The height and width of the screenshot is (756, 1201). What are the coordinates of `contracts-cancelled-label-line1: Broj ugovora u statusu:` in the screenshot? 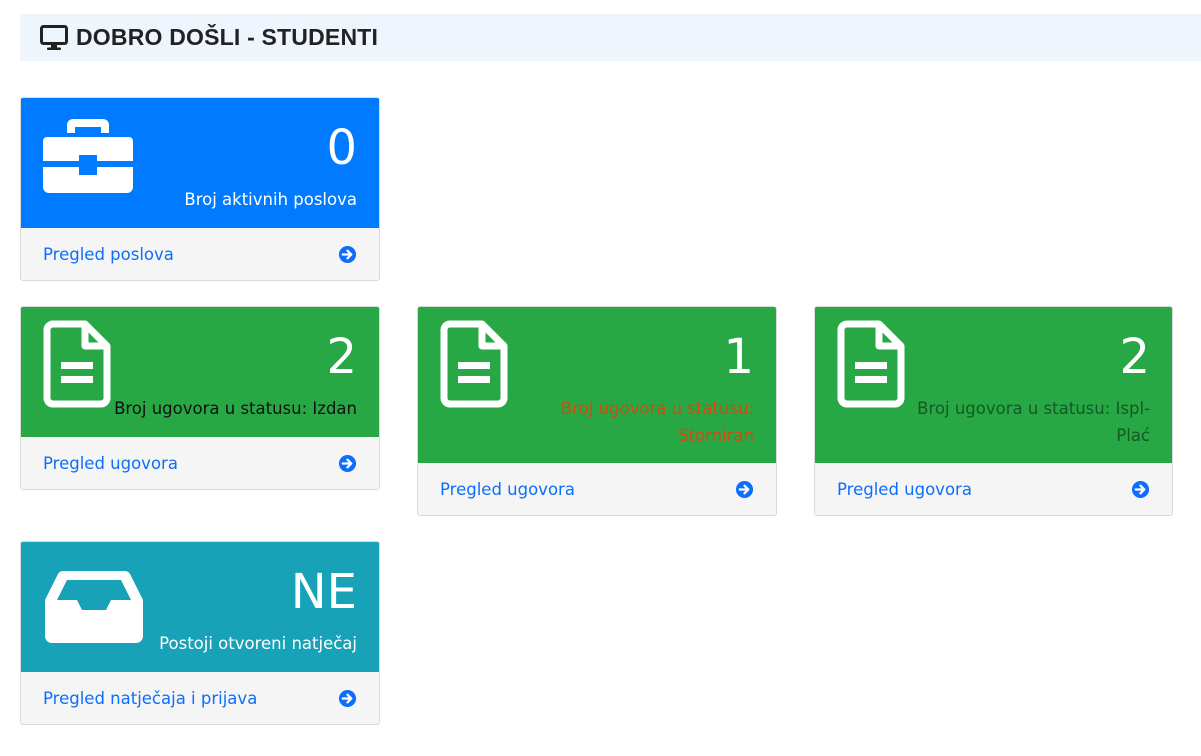 It's located at (657, 408).